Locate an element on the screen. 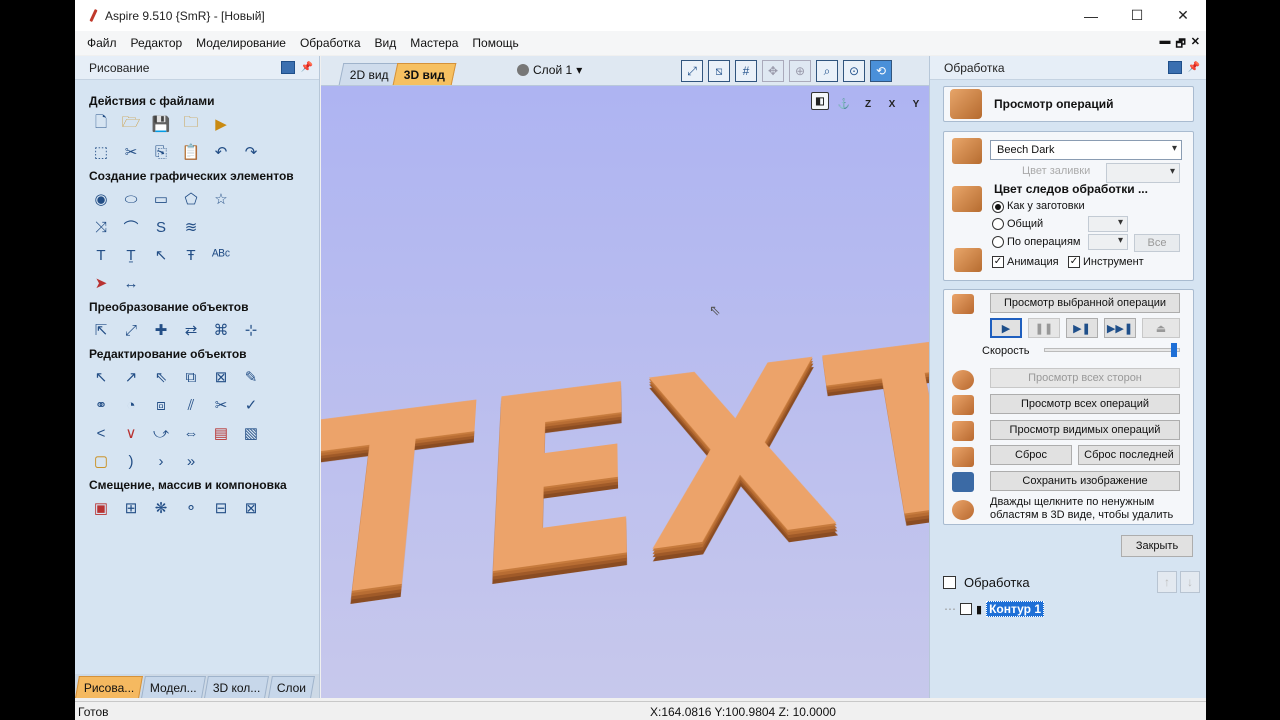 The height and width of the screenshot is (720, 1280). z-view-icon: Z is located at coordinates (868, 101).